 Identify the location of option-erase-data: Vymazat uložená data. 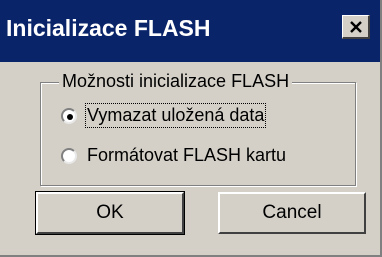
(164, 115).